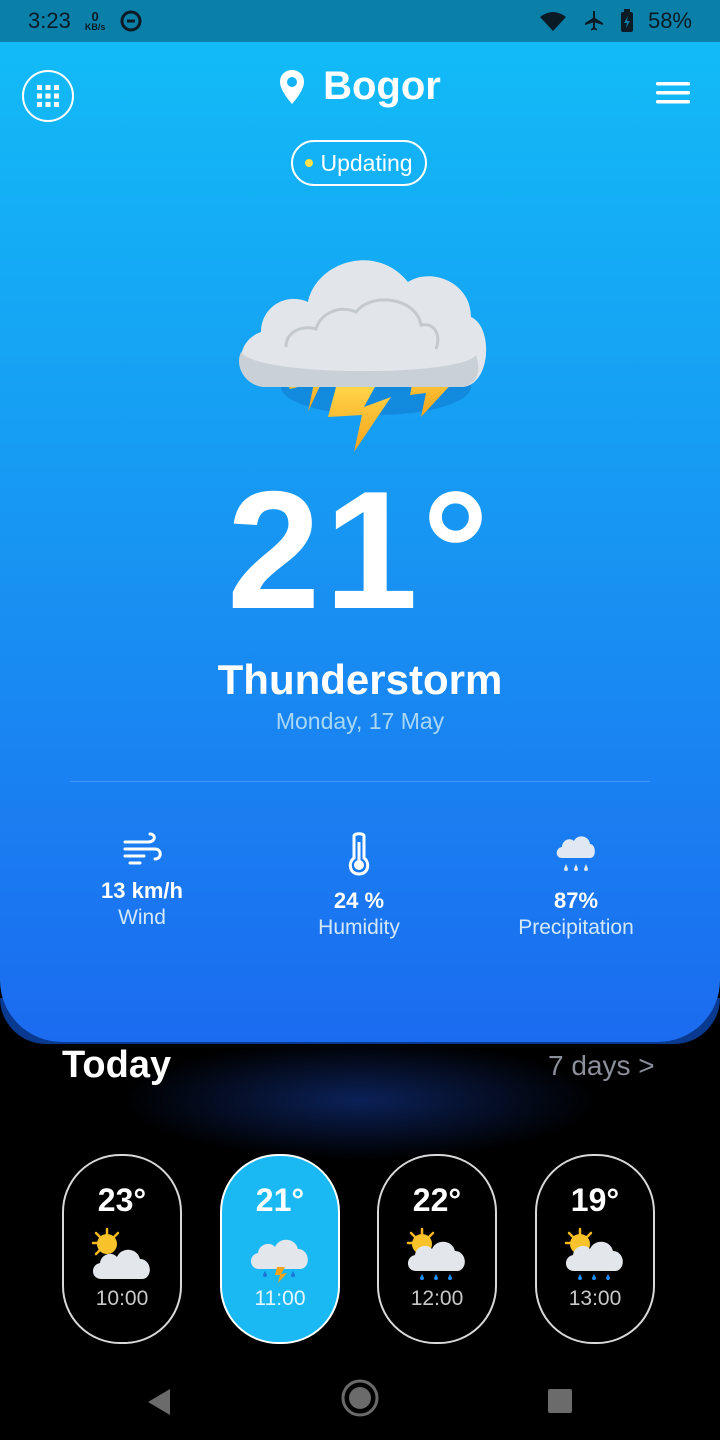 The width and height of the screenshot is (720, 1440). Describe the element at coordinates (360, 781) in the screenshot. I see `divider` at that location.